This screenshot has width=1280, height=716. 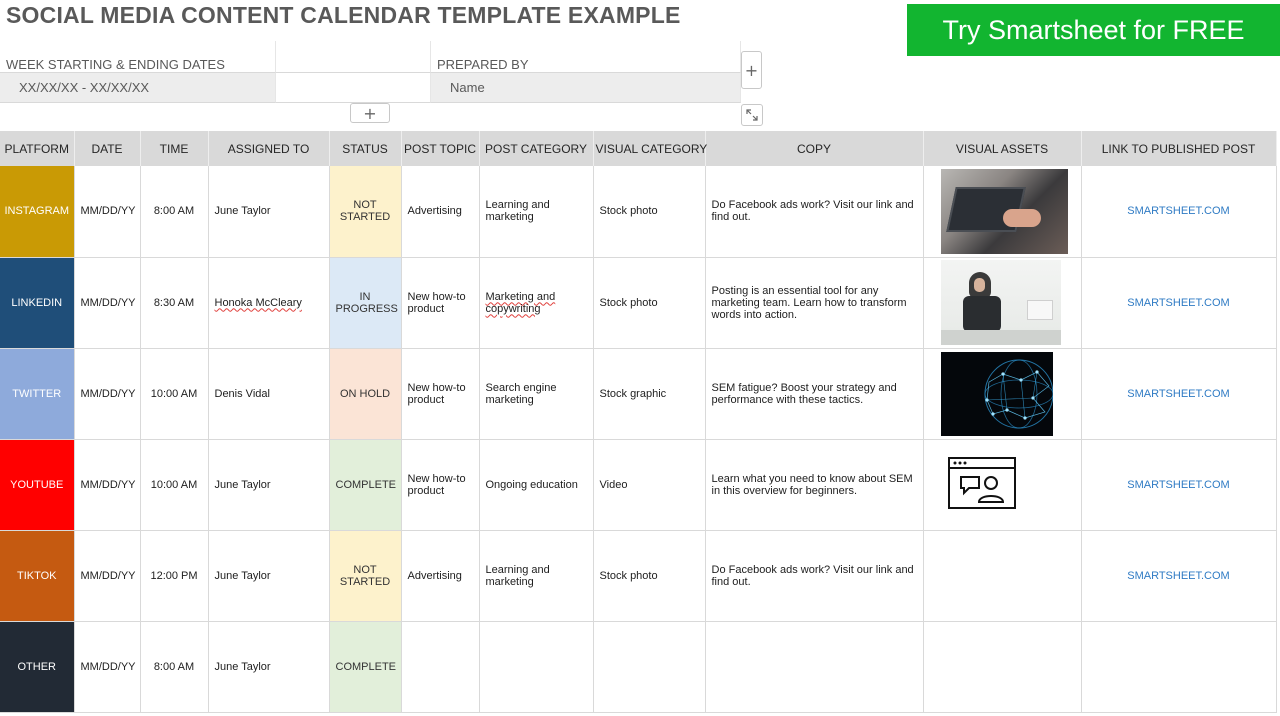 I want to click on platform-cell: LINKEDIN, so click(x=37, y=303).